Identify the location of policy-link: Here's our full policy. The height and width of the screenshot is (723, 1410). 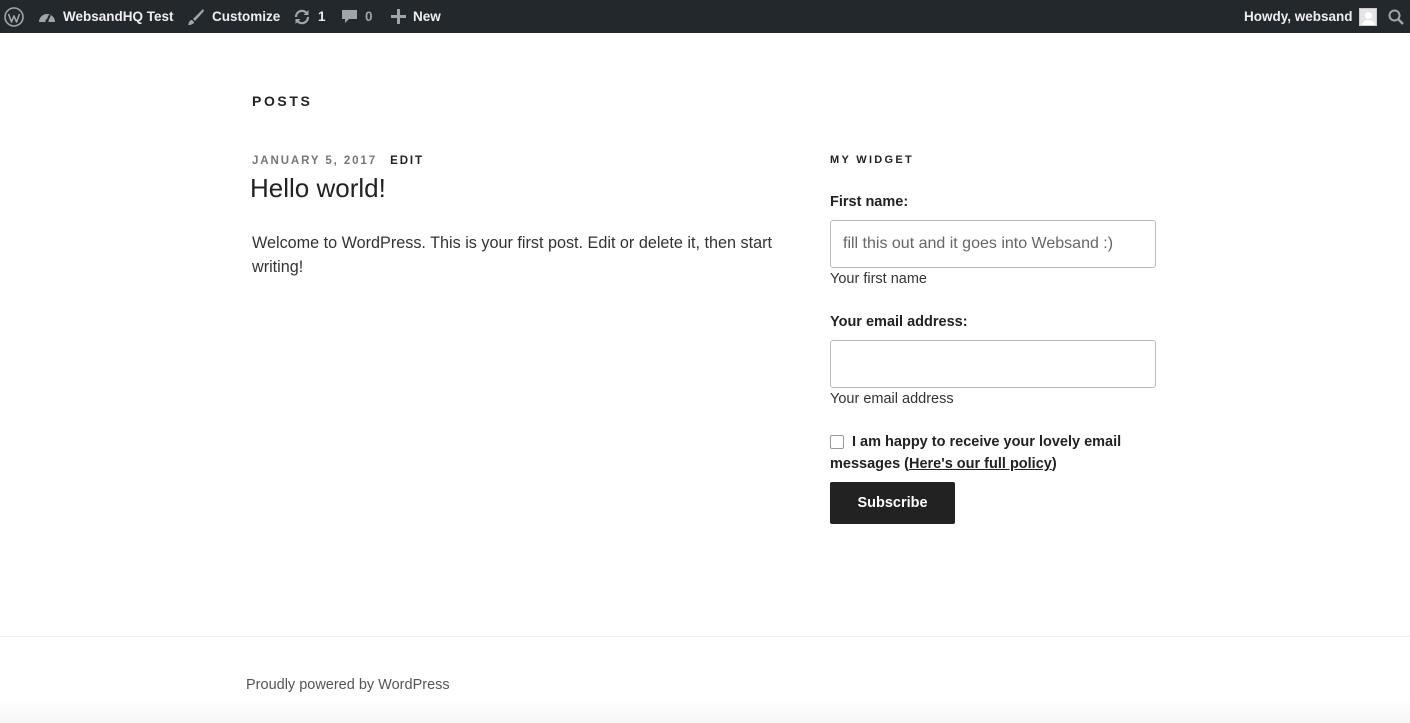
(980, 464).